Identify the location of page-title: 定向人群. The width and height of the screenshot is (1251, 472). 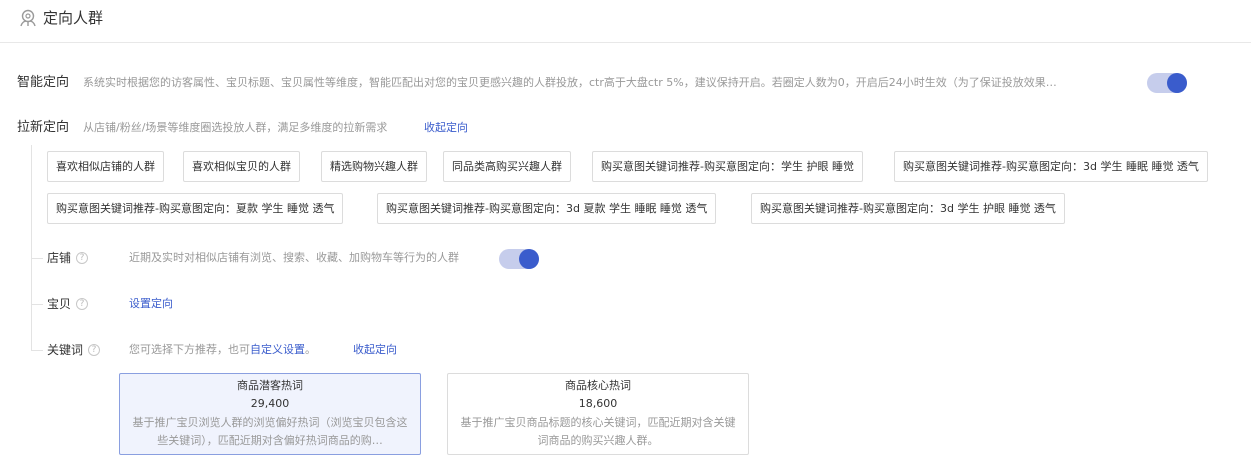
(73, 18).